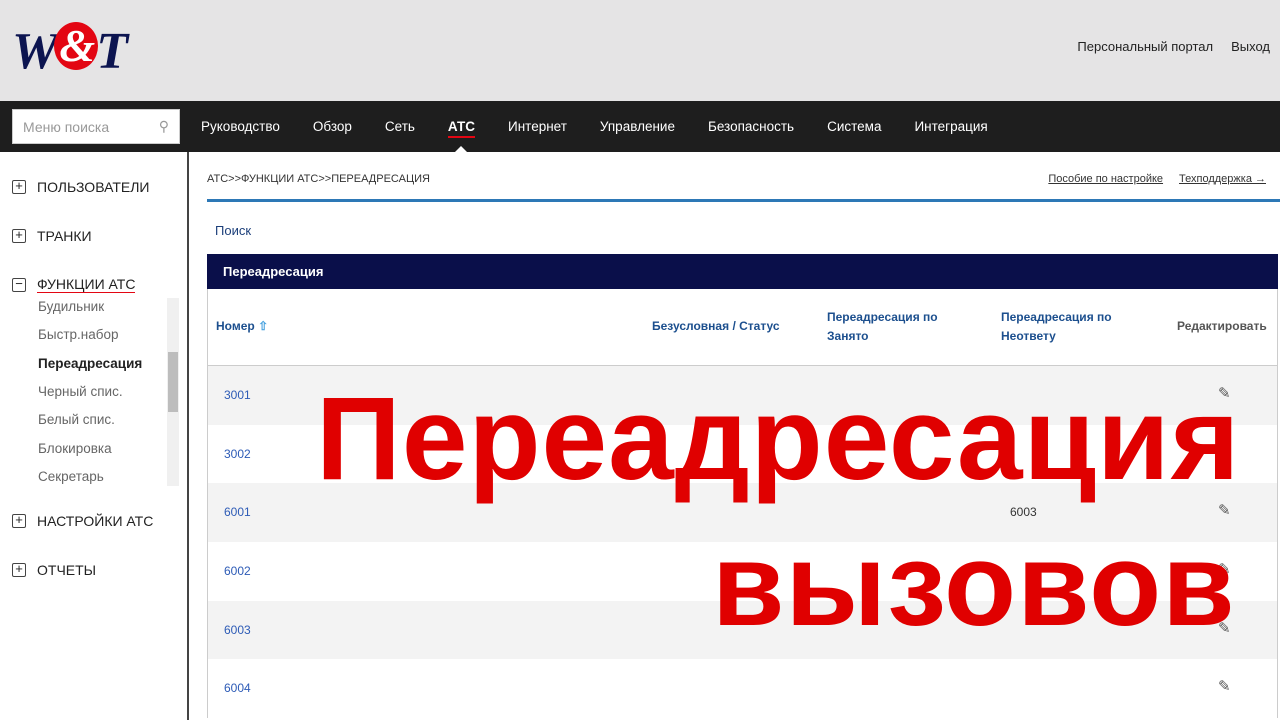 The height and width of the screenshot is (720, 1280). What do you see at coordinates (318, 179) in the screenshot?
I see `breadcrumb: АТС>>ФУНКЦИИ АТС>>ПЕРЕАДРЕСАЦИЯ` at bounding box center [318, 179].